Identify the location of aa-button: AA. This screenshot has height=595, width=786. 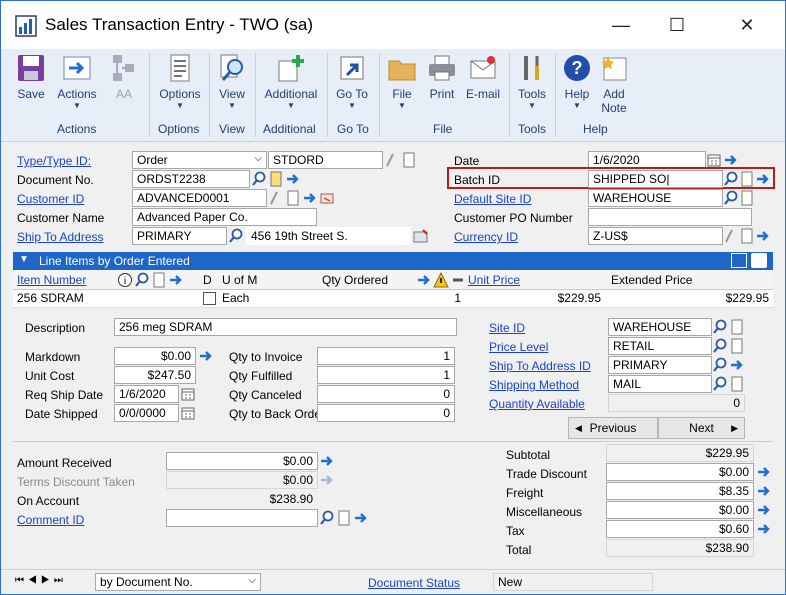
(124, 77).